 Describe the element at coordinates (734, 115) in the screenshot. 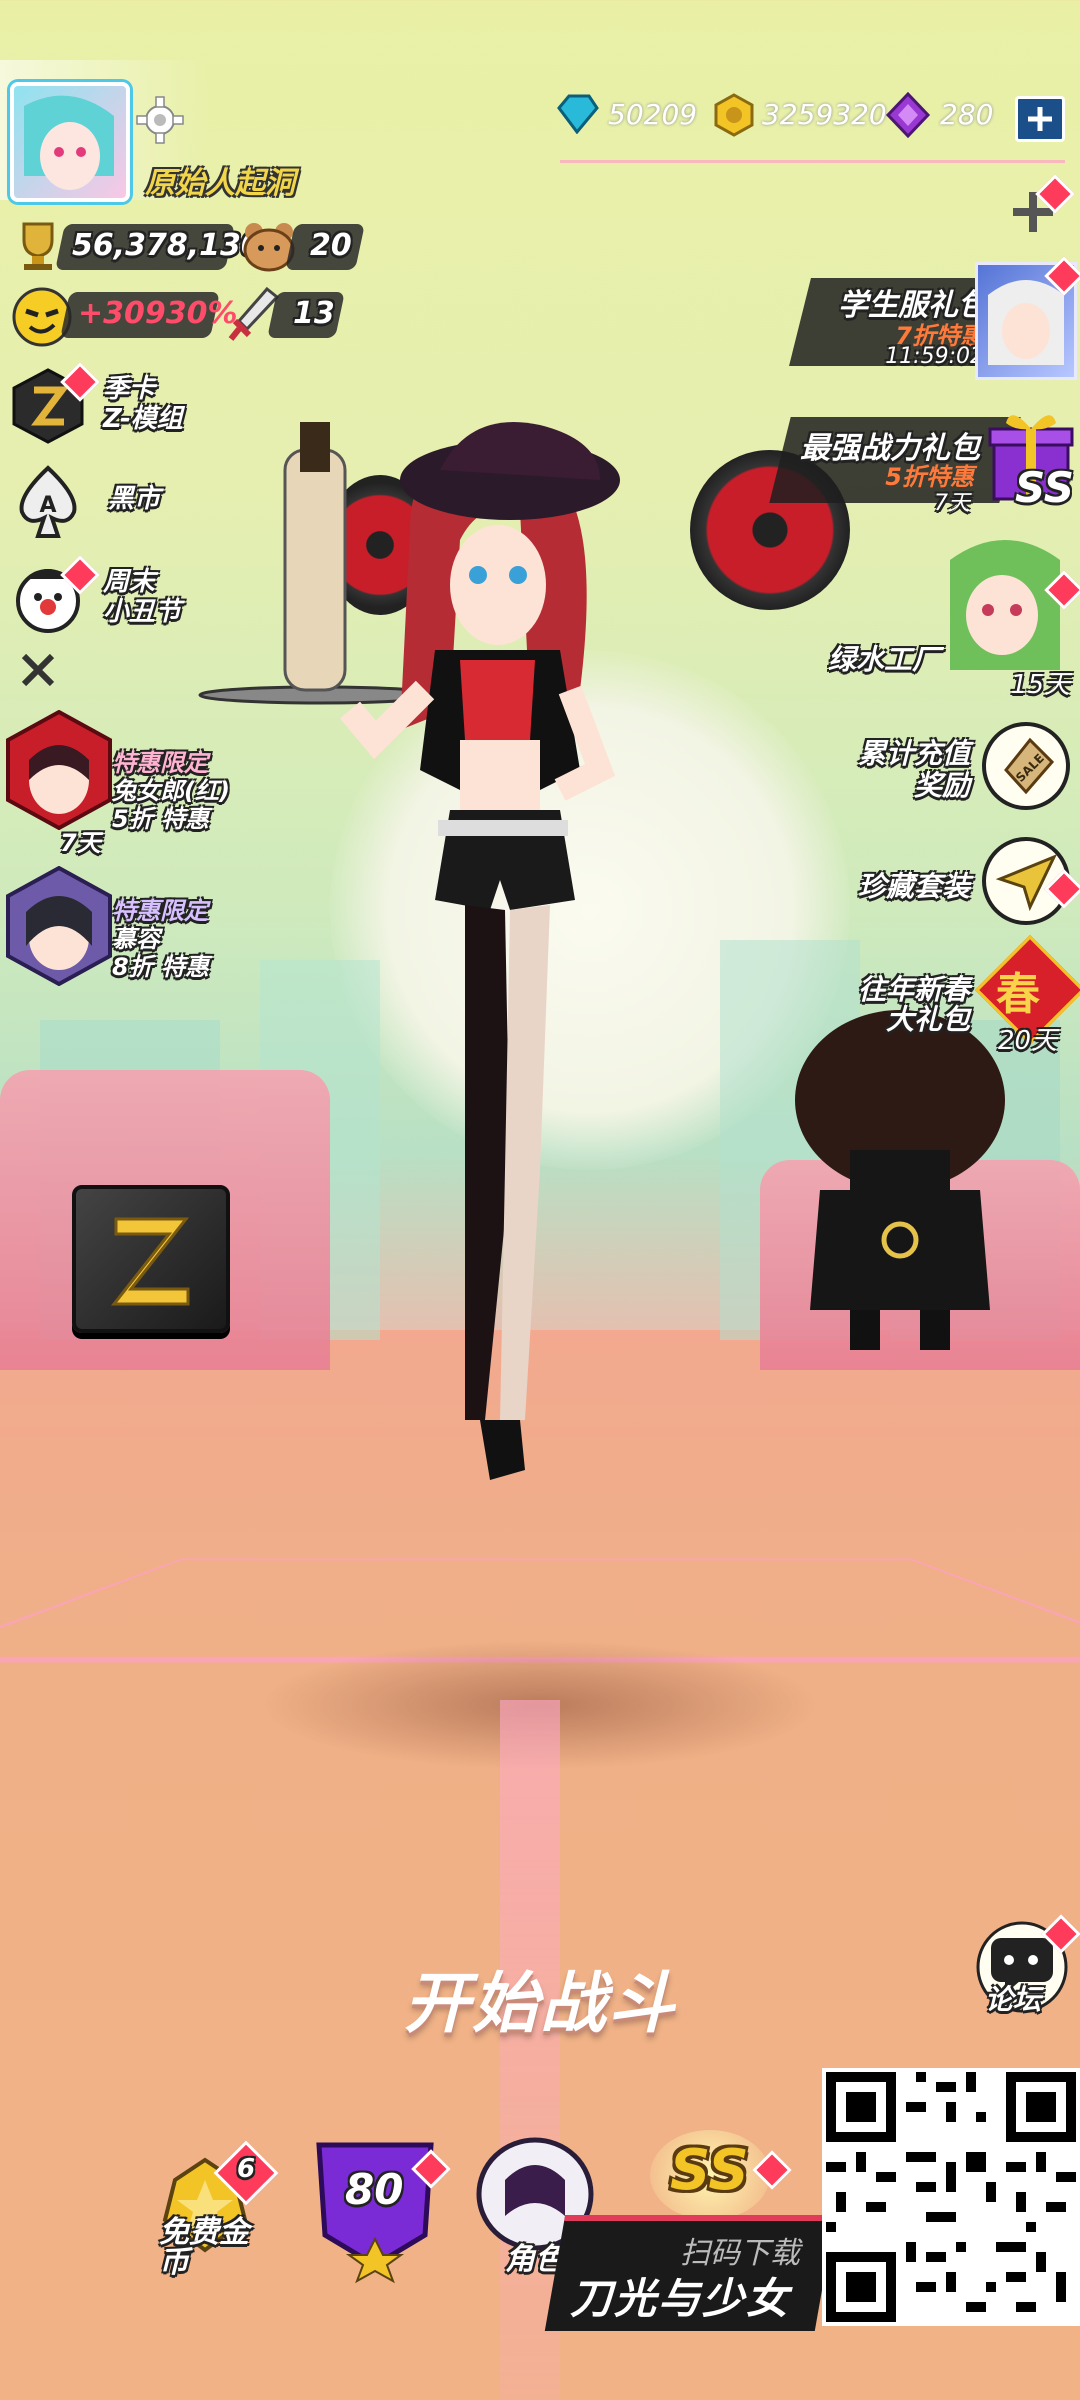

I see `gold-coin-icon` at that location.